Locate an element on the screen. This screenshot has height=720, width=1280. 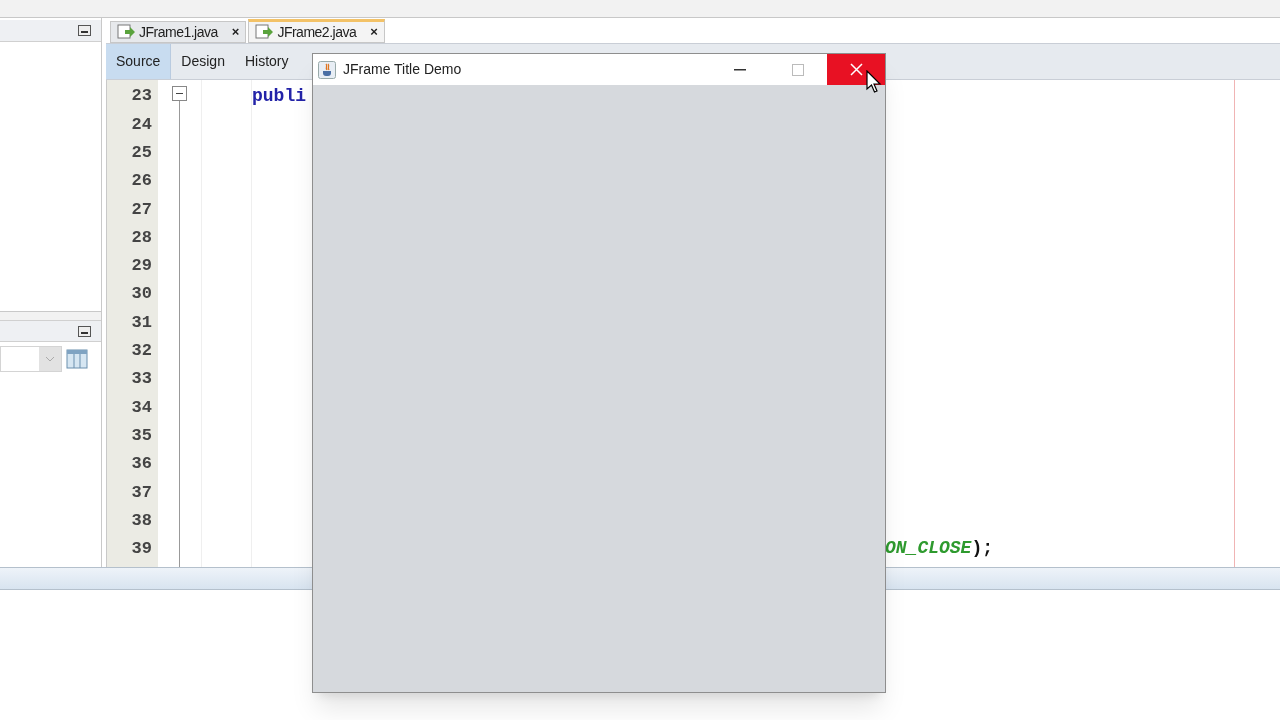
editor-tab: JFrame1.java × is located at coordinates (178, 32).